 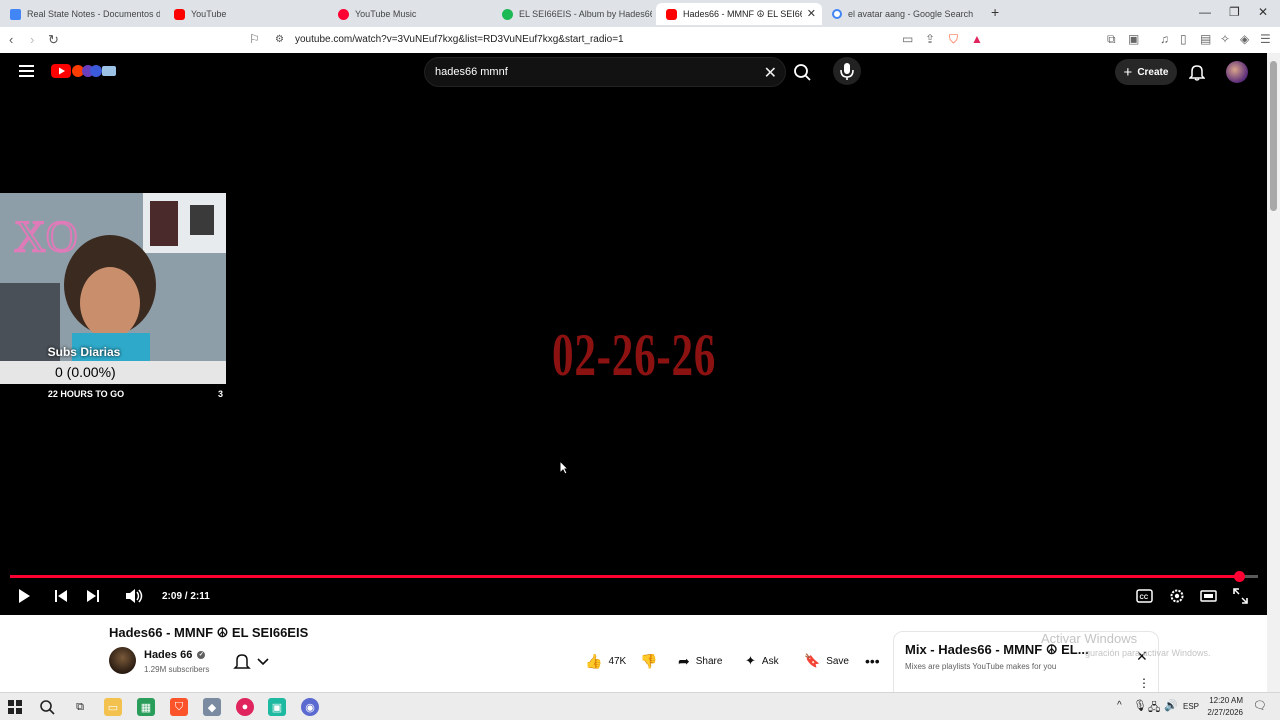 I want to click on video-frame-date: 02-26-26, so click(x=634, y=355).